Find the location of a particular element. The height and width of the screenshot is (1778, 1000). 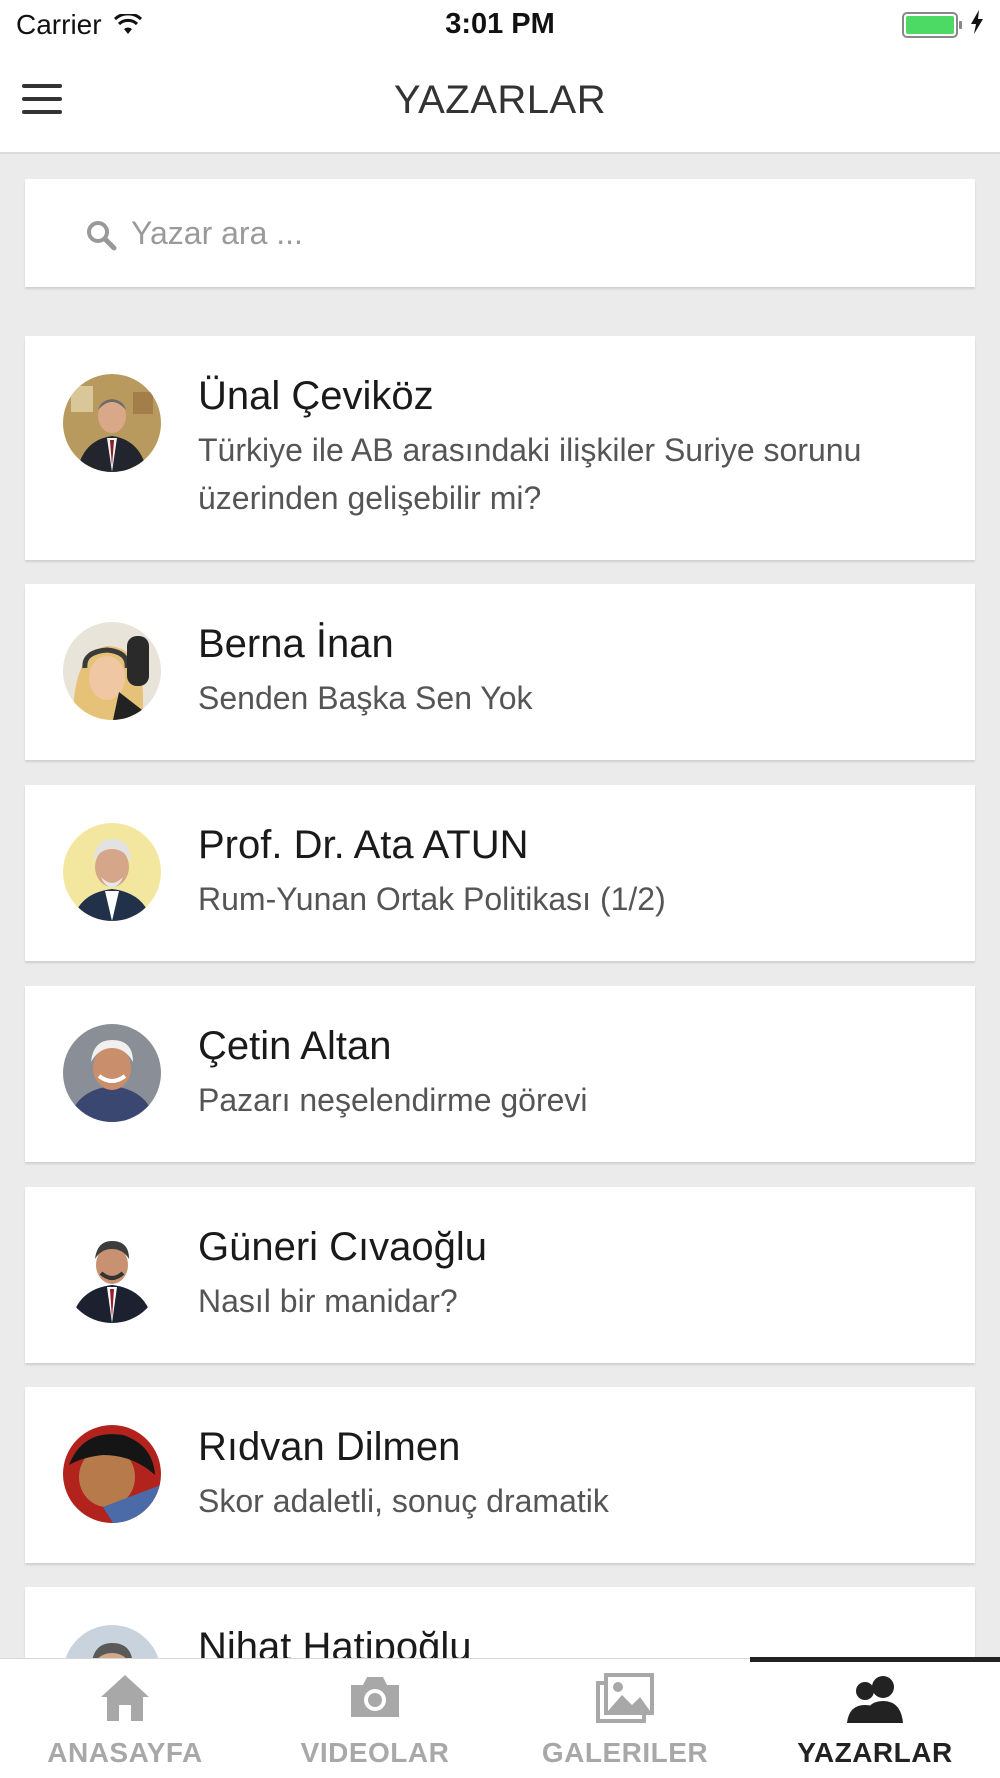

tab-yazarlar: YAZARLAR is located at coordinates (875, 1717).